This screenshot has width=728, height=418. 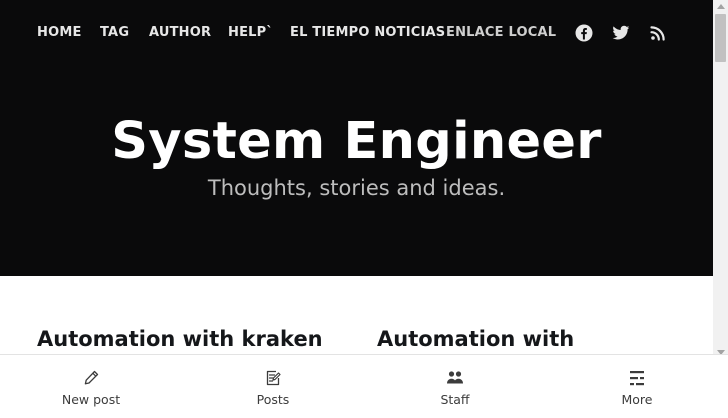 I want to click on edit-document-icon, so click(x=273, y=378).